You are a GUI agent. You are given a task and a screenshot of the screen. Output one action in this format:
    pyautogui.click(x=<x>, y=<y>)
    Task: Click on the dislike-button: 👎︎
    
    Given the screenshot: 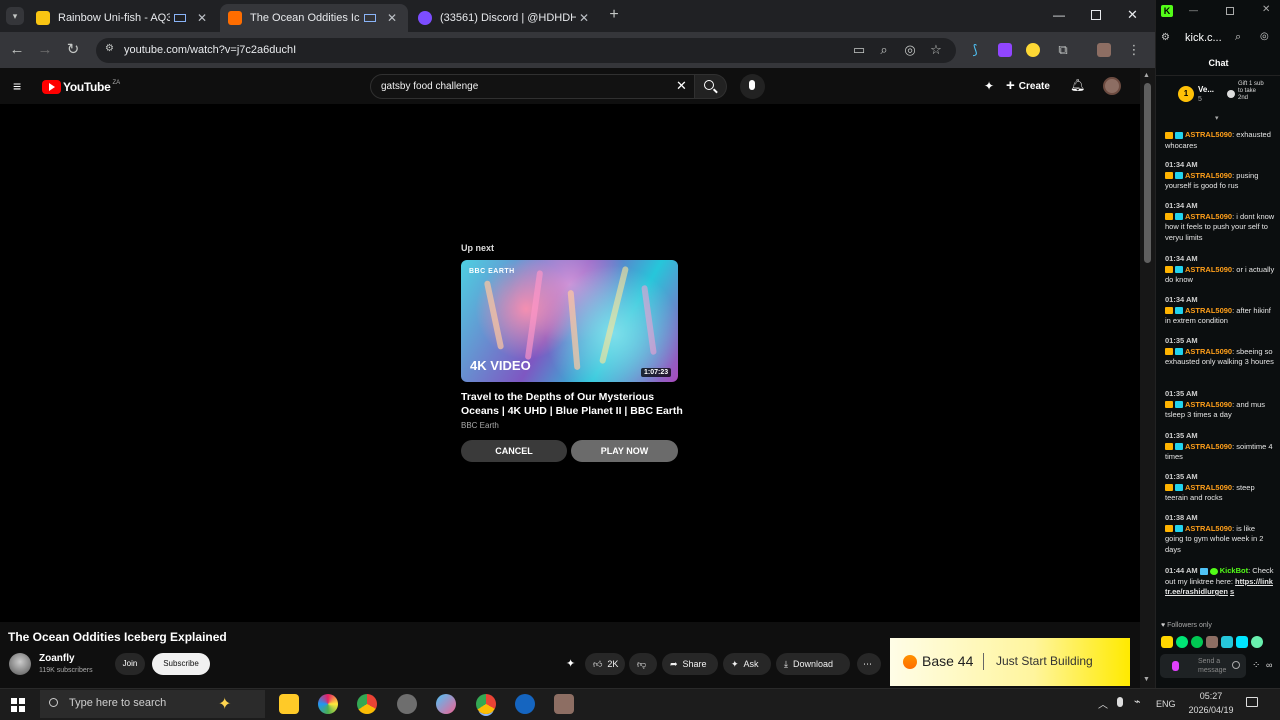 What is the action you would take?
    pyautogui.click(x=643, y=664)
    